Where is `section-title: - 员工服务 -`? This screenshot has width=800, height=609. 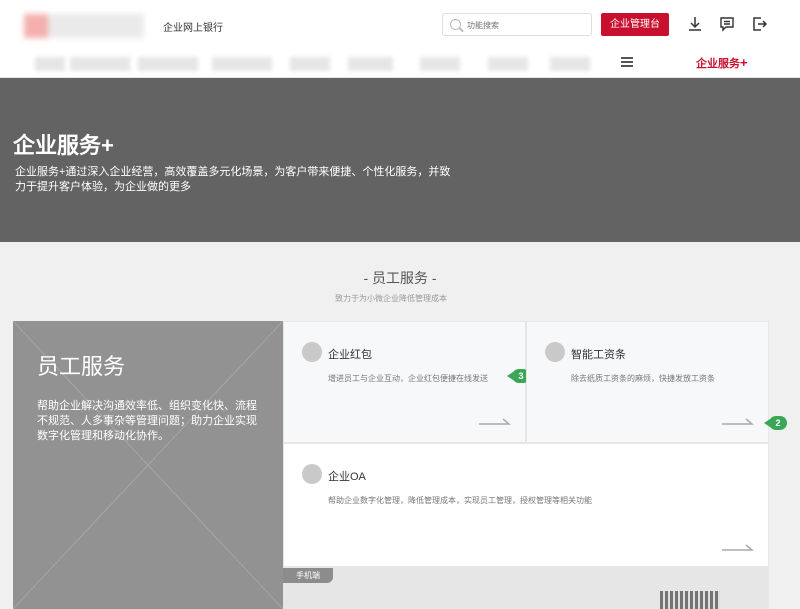
section-title: - 员工服务 - is located at coordinates (400, 278).